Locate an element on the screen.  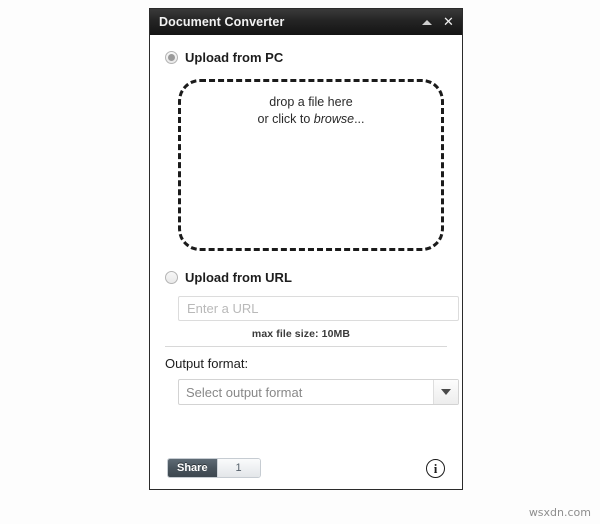
max-file-size-note: max file size: 10MB is located at coordinates (301, 334).